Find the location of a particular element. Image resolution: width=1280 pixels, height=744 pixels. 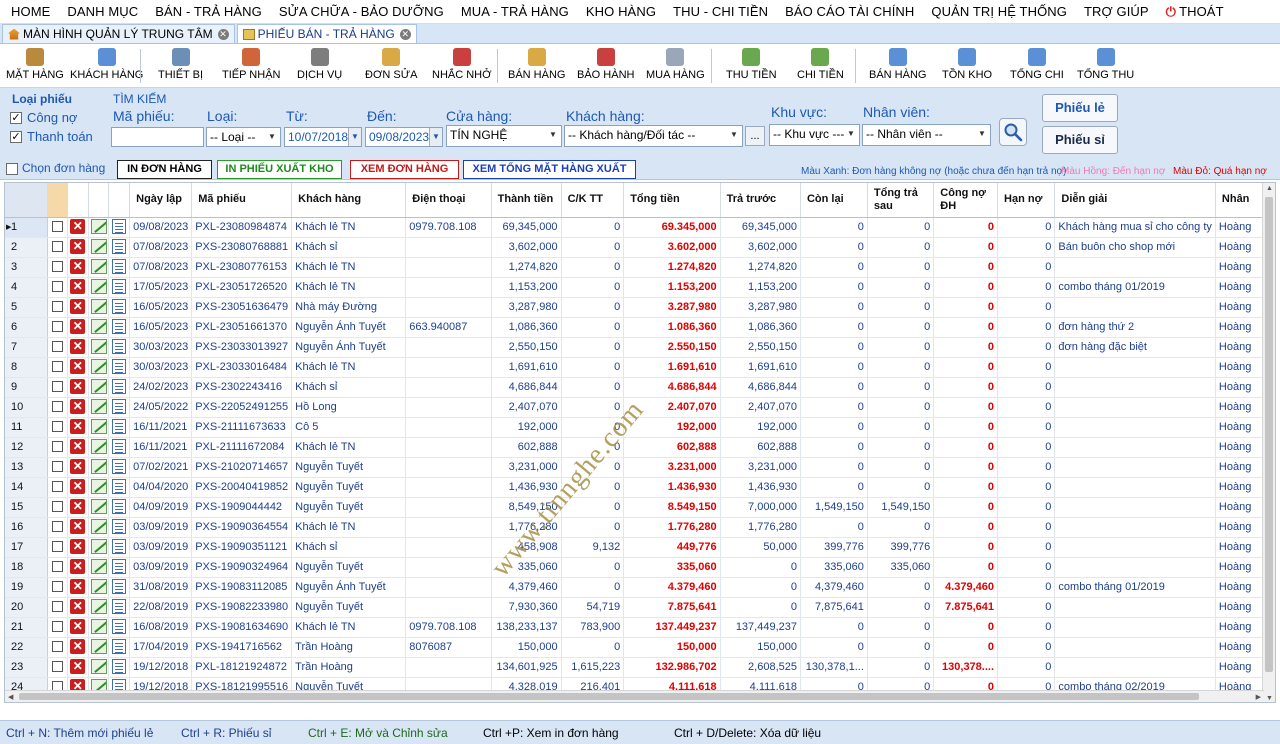

khu-vuc-select: -- Khu vực --- ▼ is located at coordinates (814, 135).